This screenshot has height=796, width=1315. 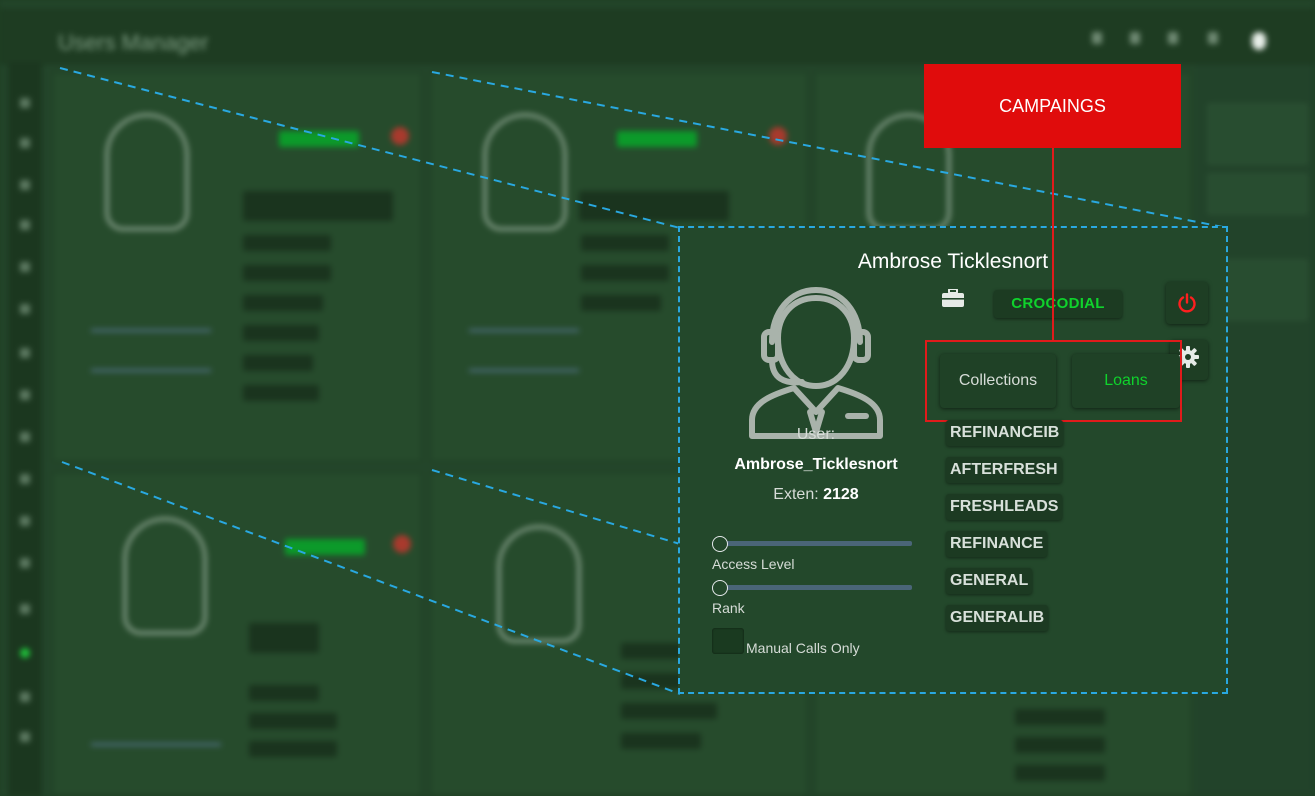 I want to click on rank-label: Rank, so click(x=728, y=608).